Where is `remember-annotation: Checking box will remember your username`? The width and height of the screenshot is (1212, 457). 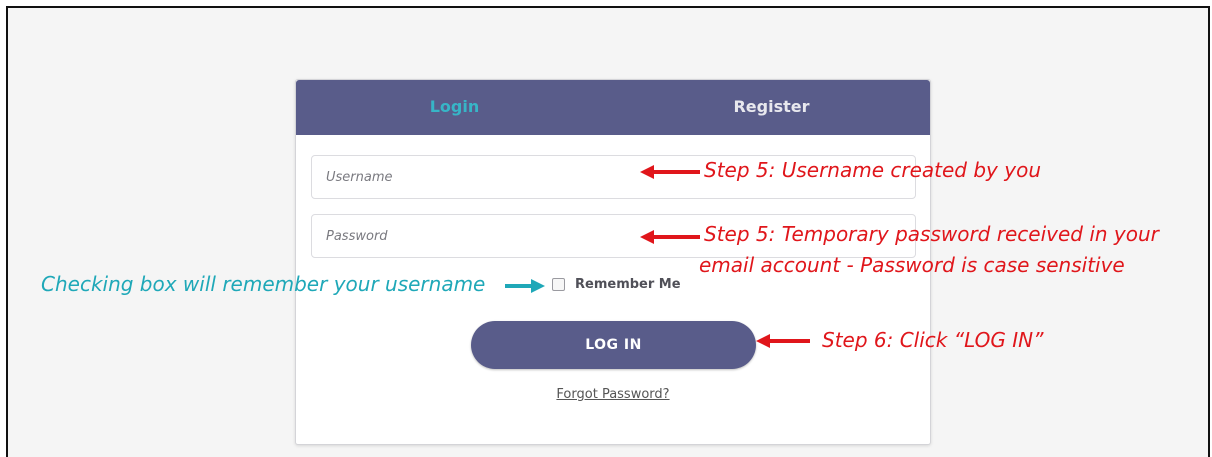 remember-annotation: Checking box will remember your username is located at coordinates (263, 284).